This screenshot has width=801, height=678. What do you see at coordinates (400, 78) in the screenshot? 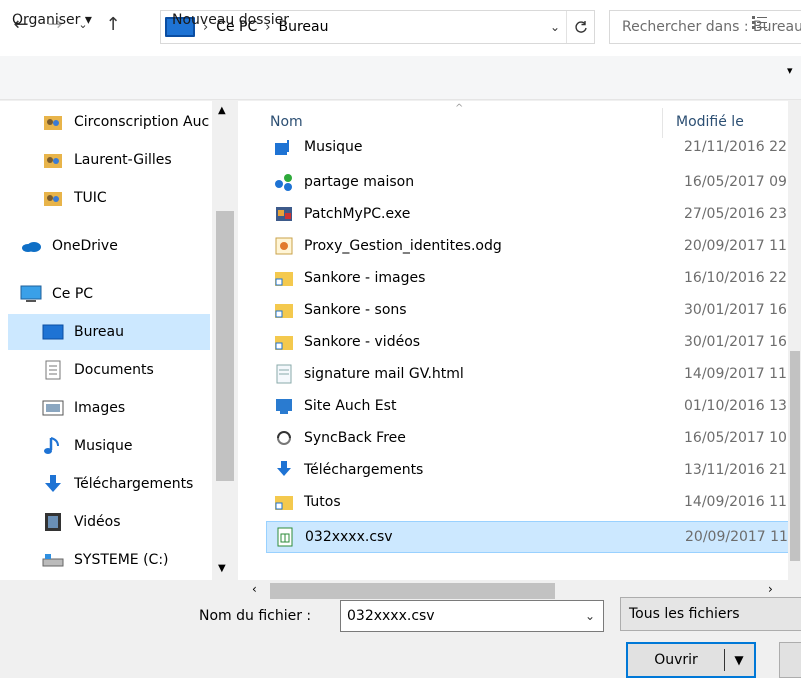
I see `toolbar` at bounding box center [400, 78].